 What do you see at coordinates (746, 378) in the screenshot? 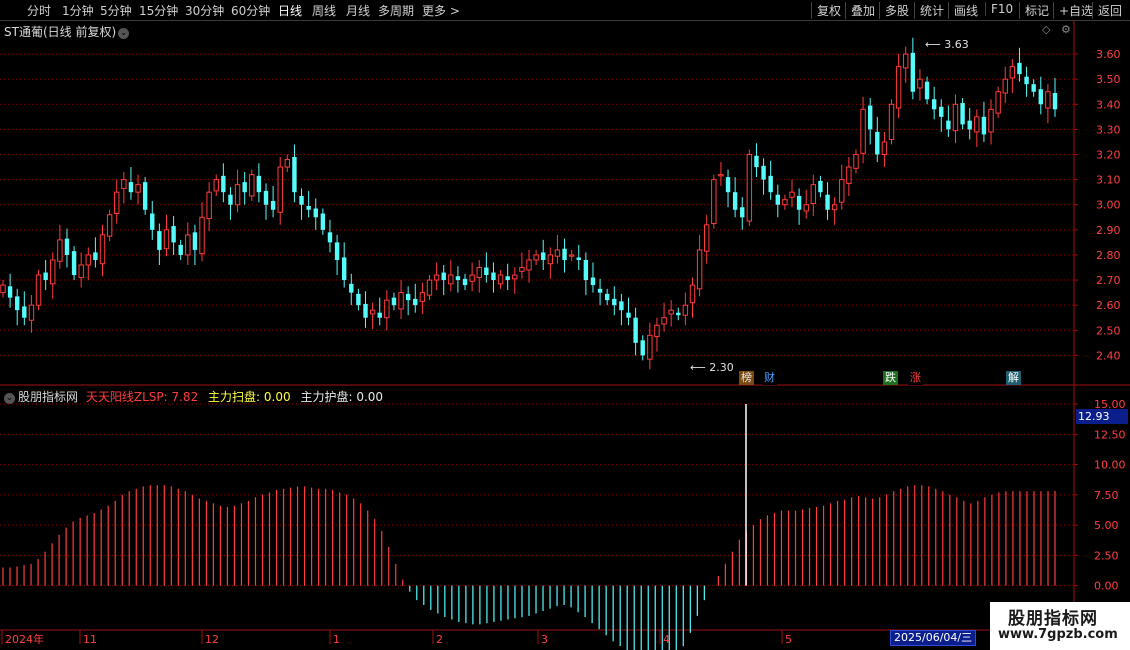
I see `event-badge-0: 榜` at bounding box center [746, 378].